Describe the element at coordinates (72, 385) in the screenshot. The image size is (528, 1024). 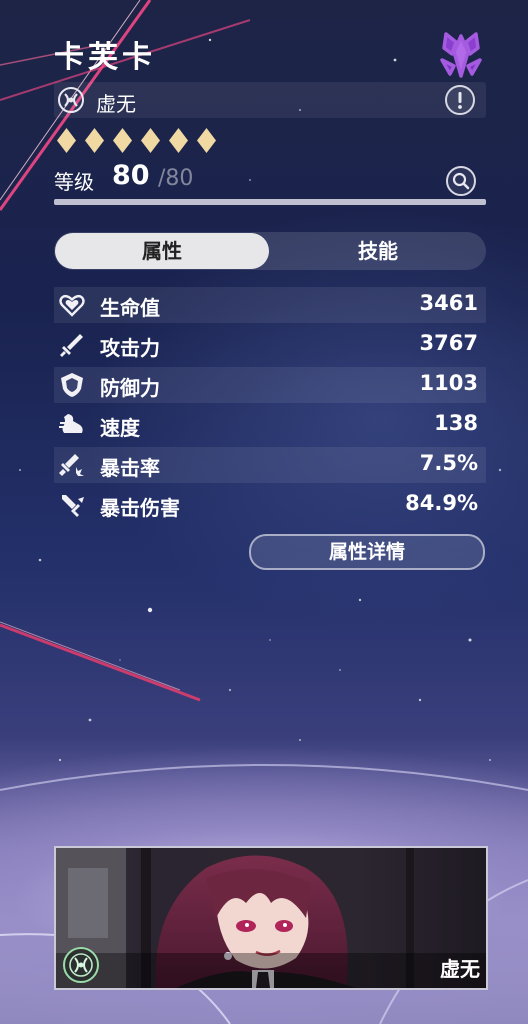
I see `shield-icon` at that location.